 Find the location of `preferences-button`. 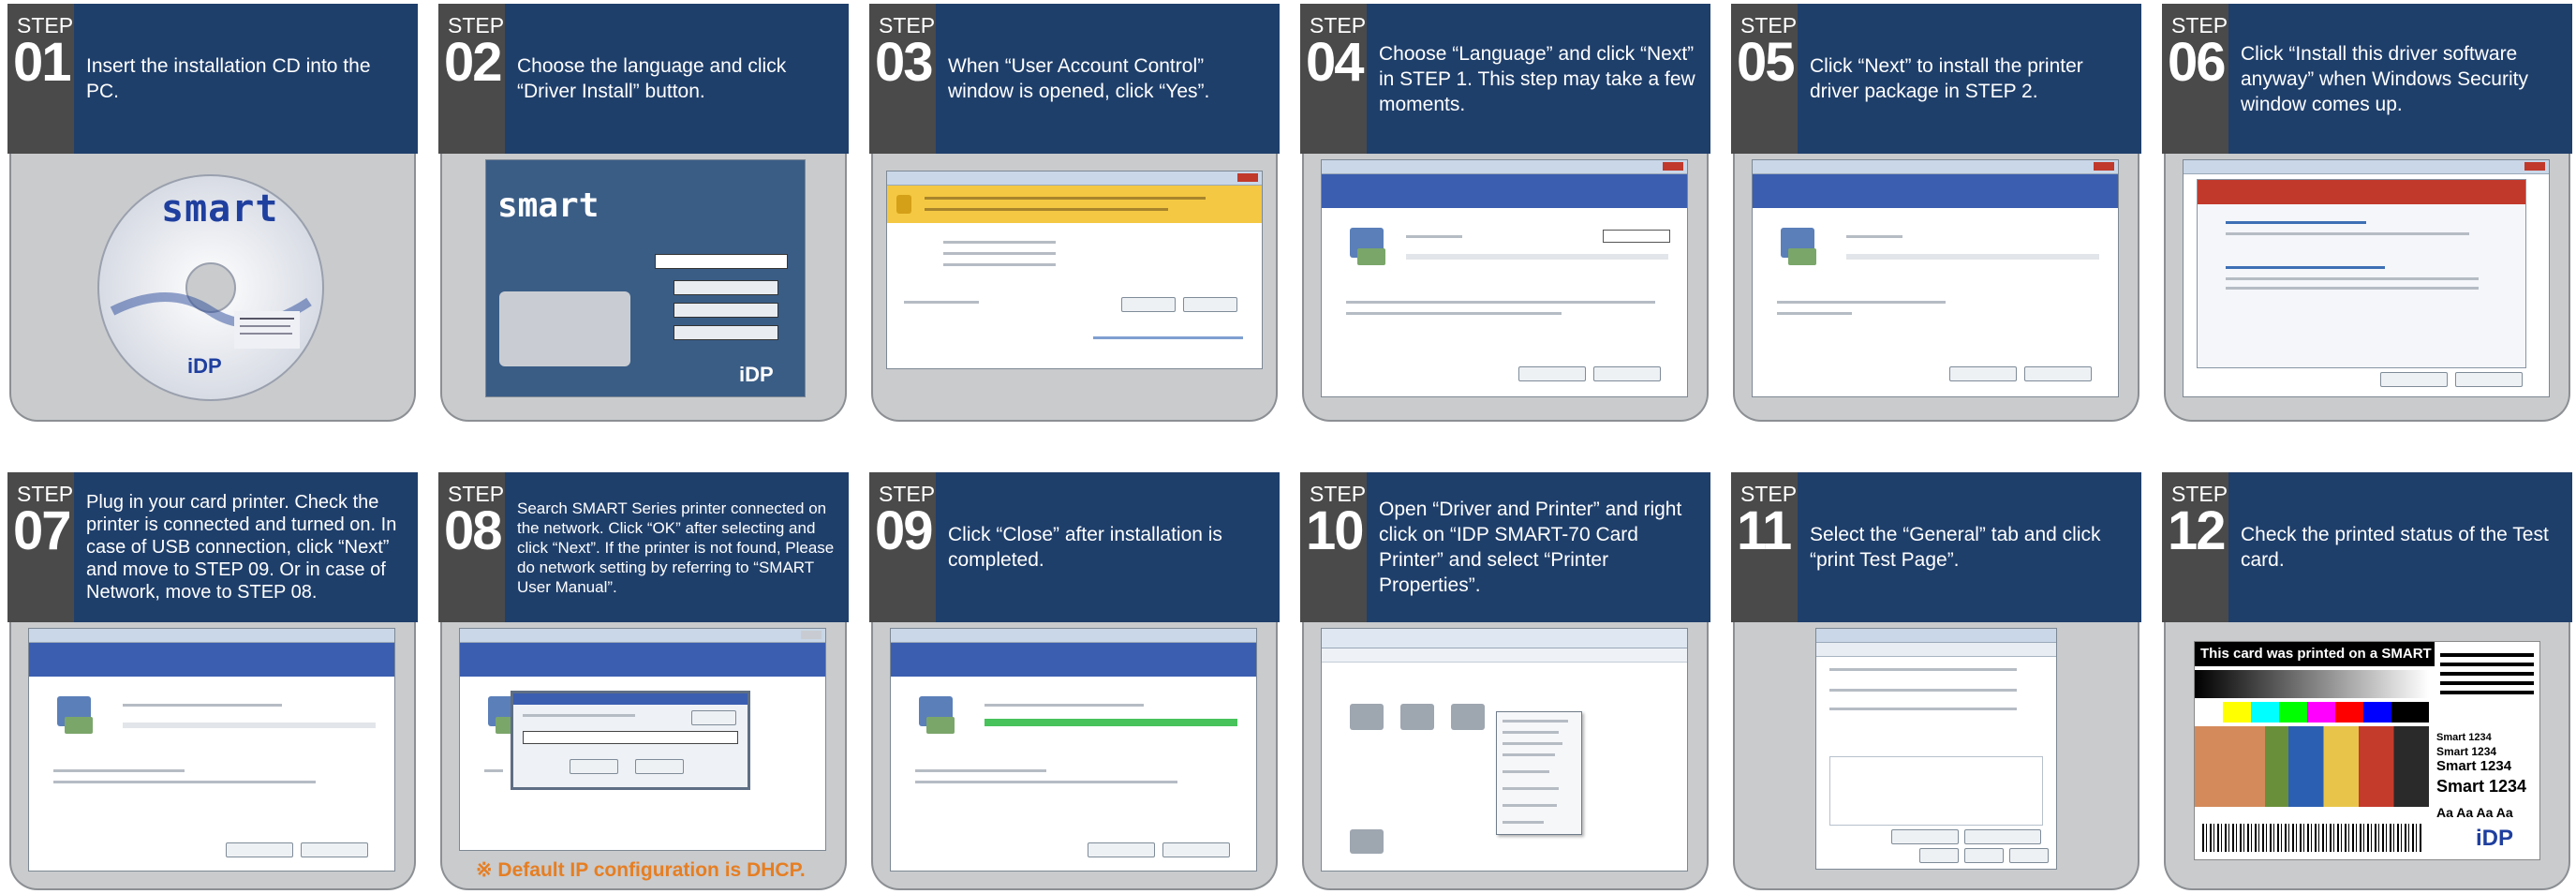

preferences-button is located at coordinates (1925, 836).